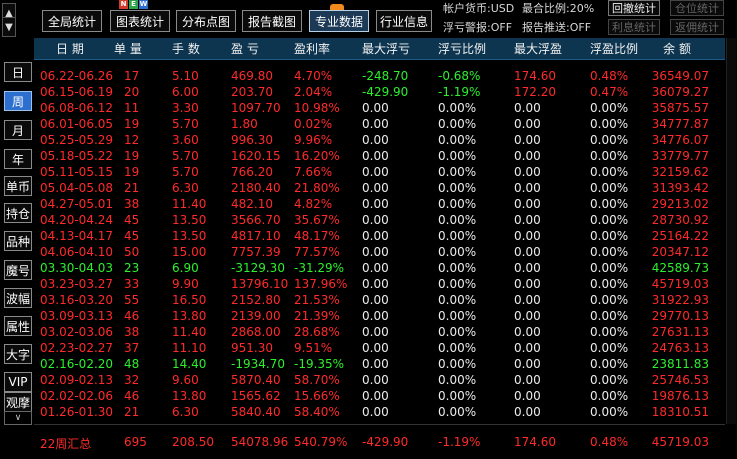  I want to click on float-loss-alert-label: 浮亏警报:OFF, so click(477, 27).